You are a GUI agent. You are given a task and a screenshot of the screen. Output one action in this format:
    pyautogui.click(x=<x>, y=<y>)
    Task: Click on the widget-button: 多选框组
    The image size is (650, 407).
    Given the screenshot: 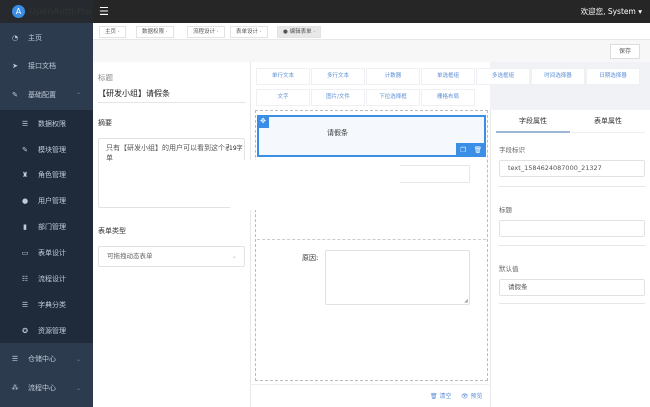 What is the action you would take?
    pyautogui.click(x=503, y=76)
    